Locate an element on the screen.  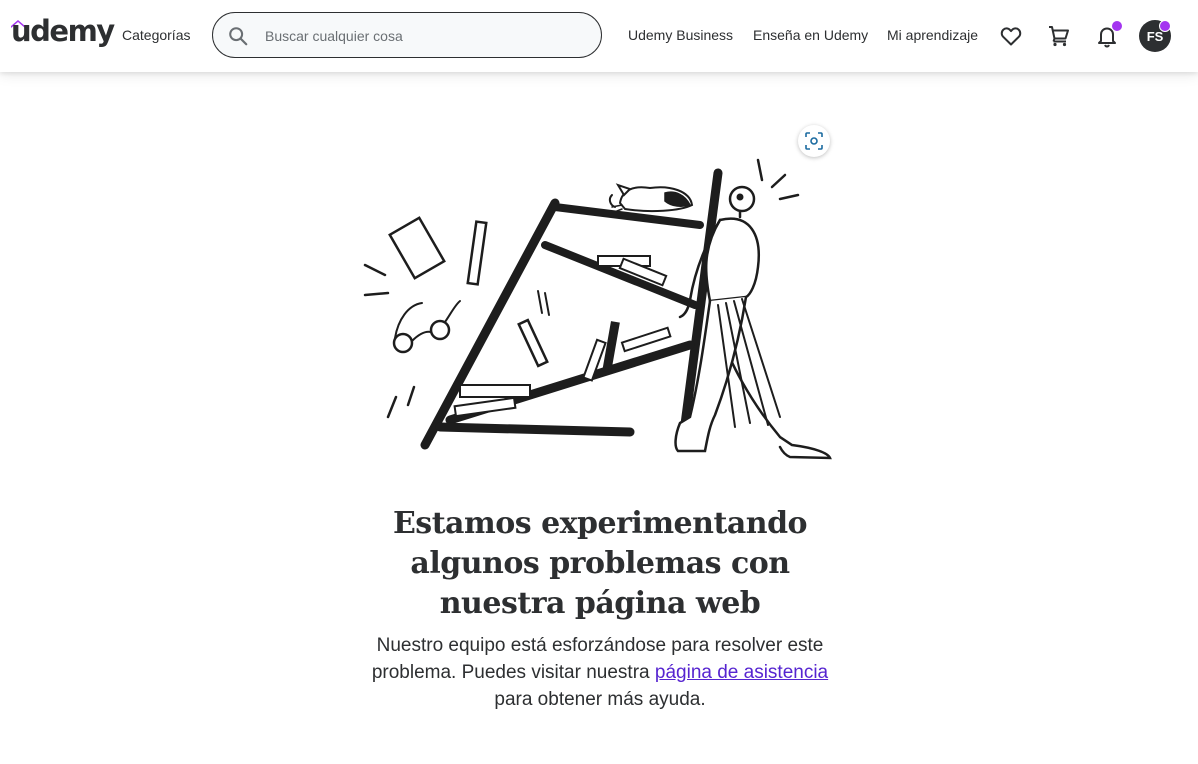
notification-badge is located at coordinates (1117, 26).